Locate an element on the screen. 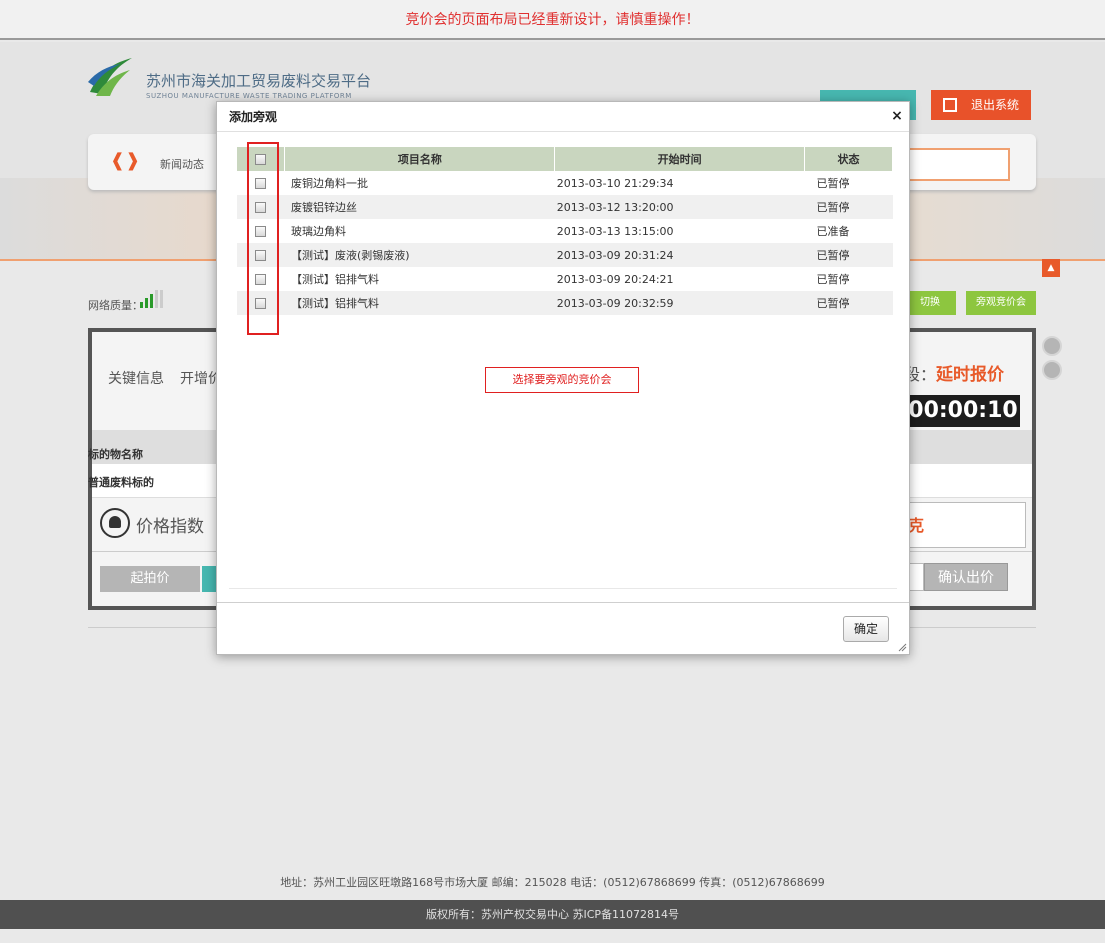 The width and height of the screenshot is (1105, 943). table-row: 【测试】废液(剥锡废液) 2013-03-09 20:31:24 已暂停 is located at coordinates (565, 255).